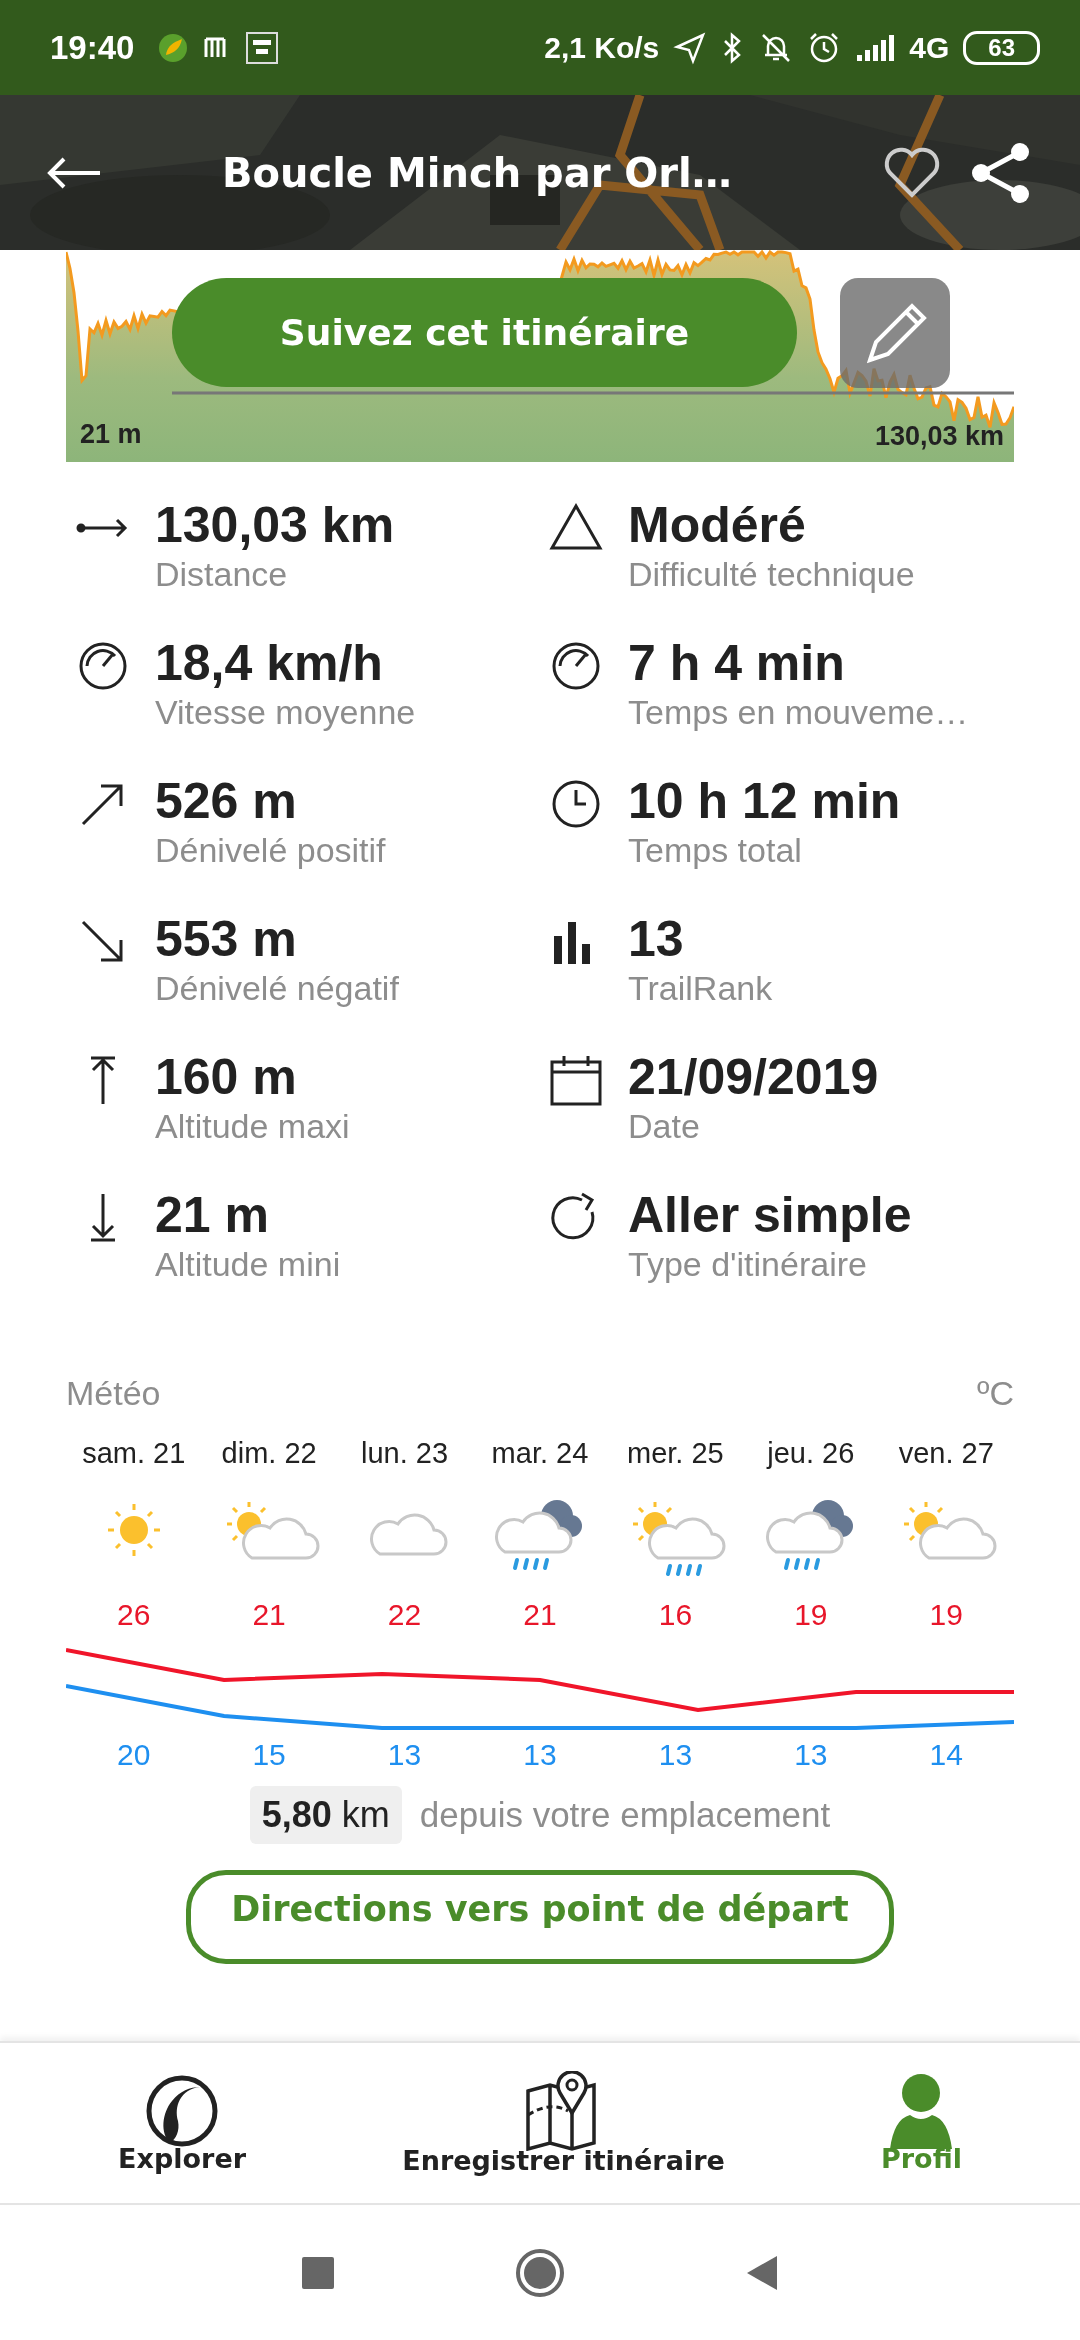 The width and height of the screenshot is (1080, 2340). I want to click on back-icon, so click(762, 2272).